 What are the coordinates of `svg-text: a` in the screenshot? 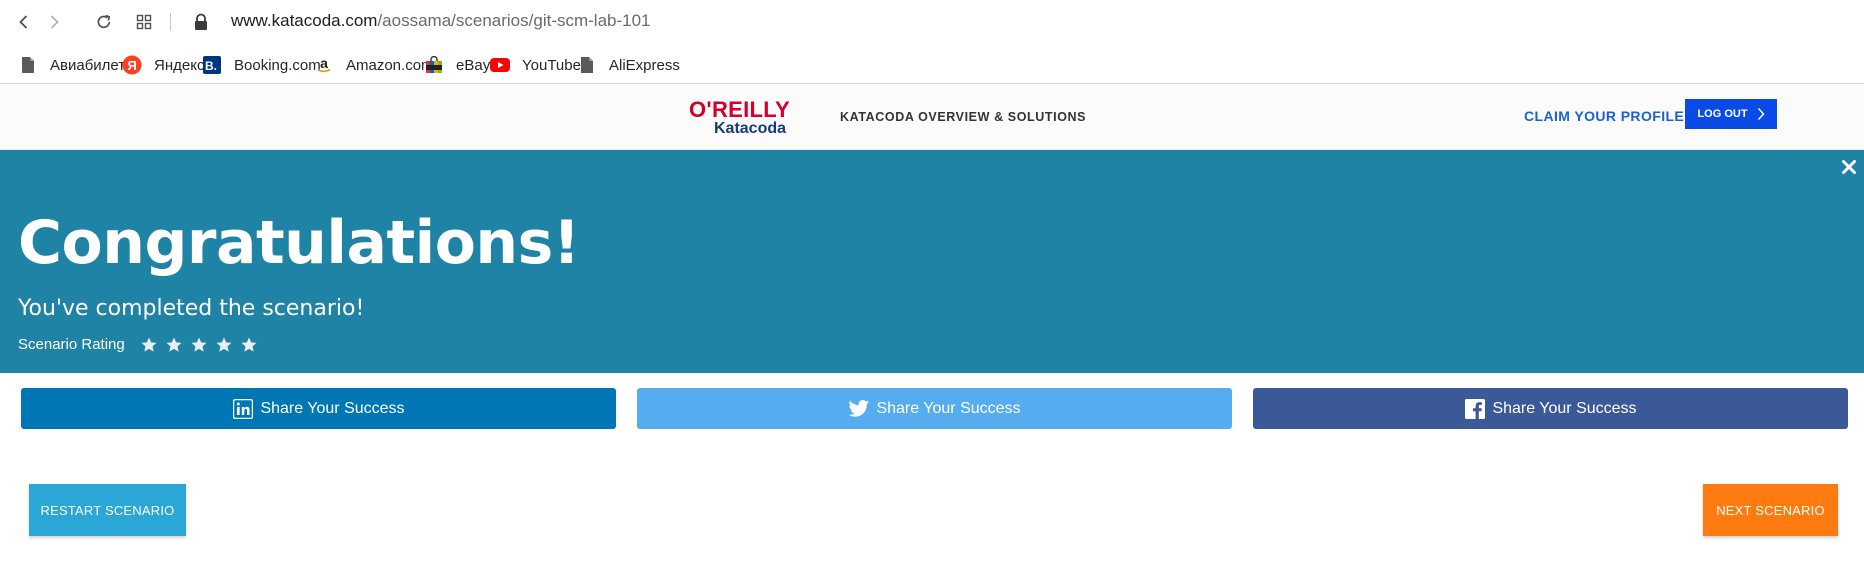 It's located at (324, 63).